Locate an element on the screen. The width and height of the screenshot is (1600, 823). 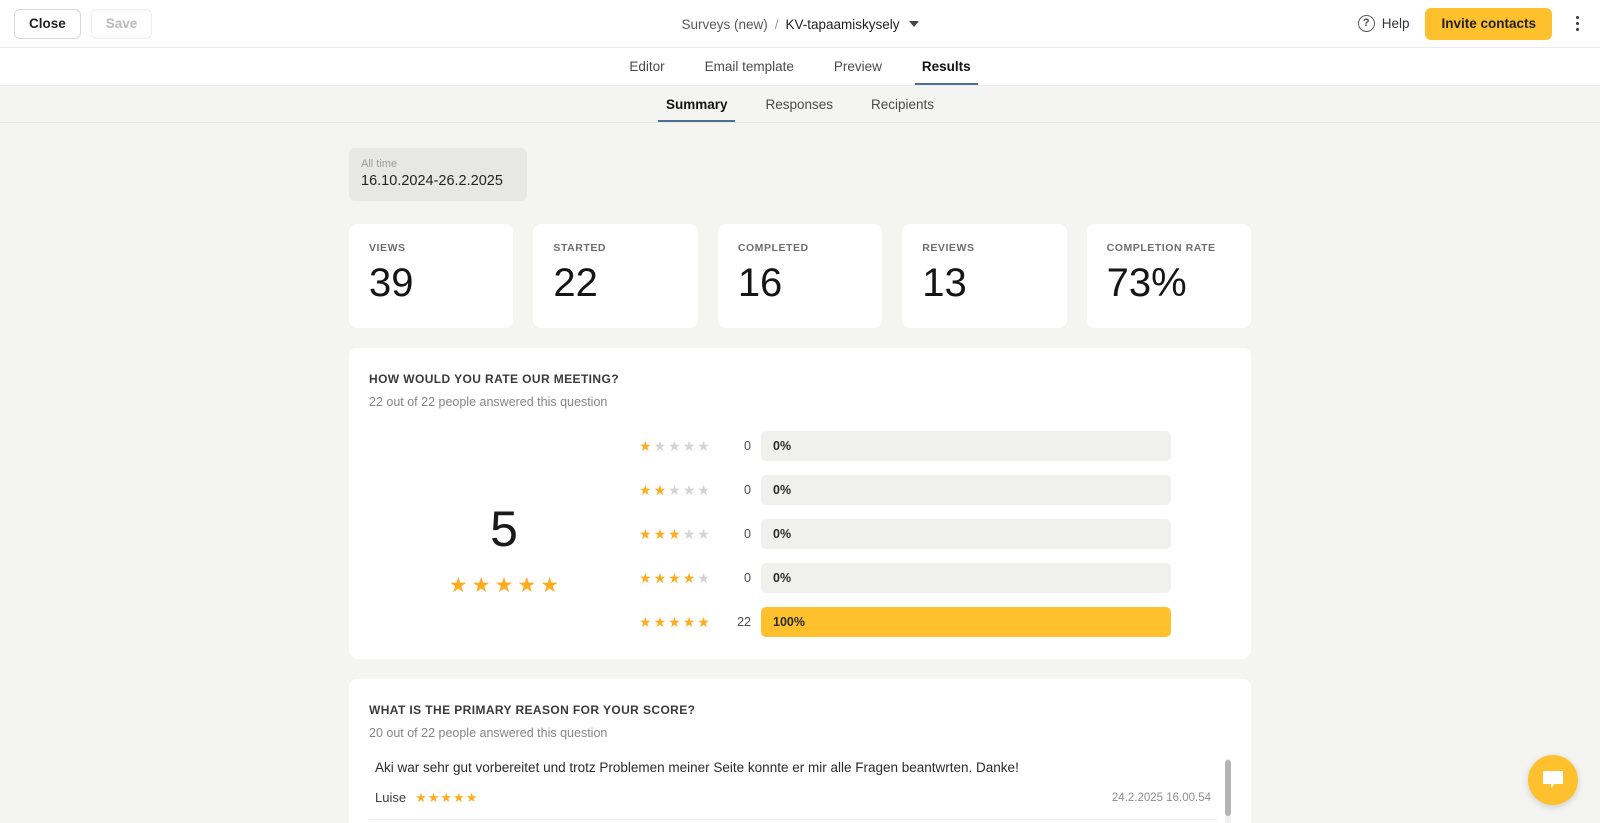
tab-summary: Summary is located at coordinates (696, 104).